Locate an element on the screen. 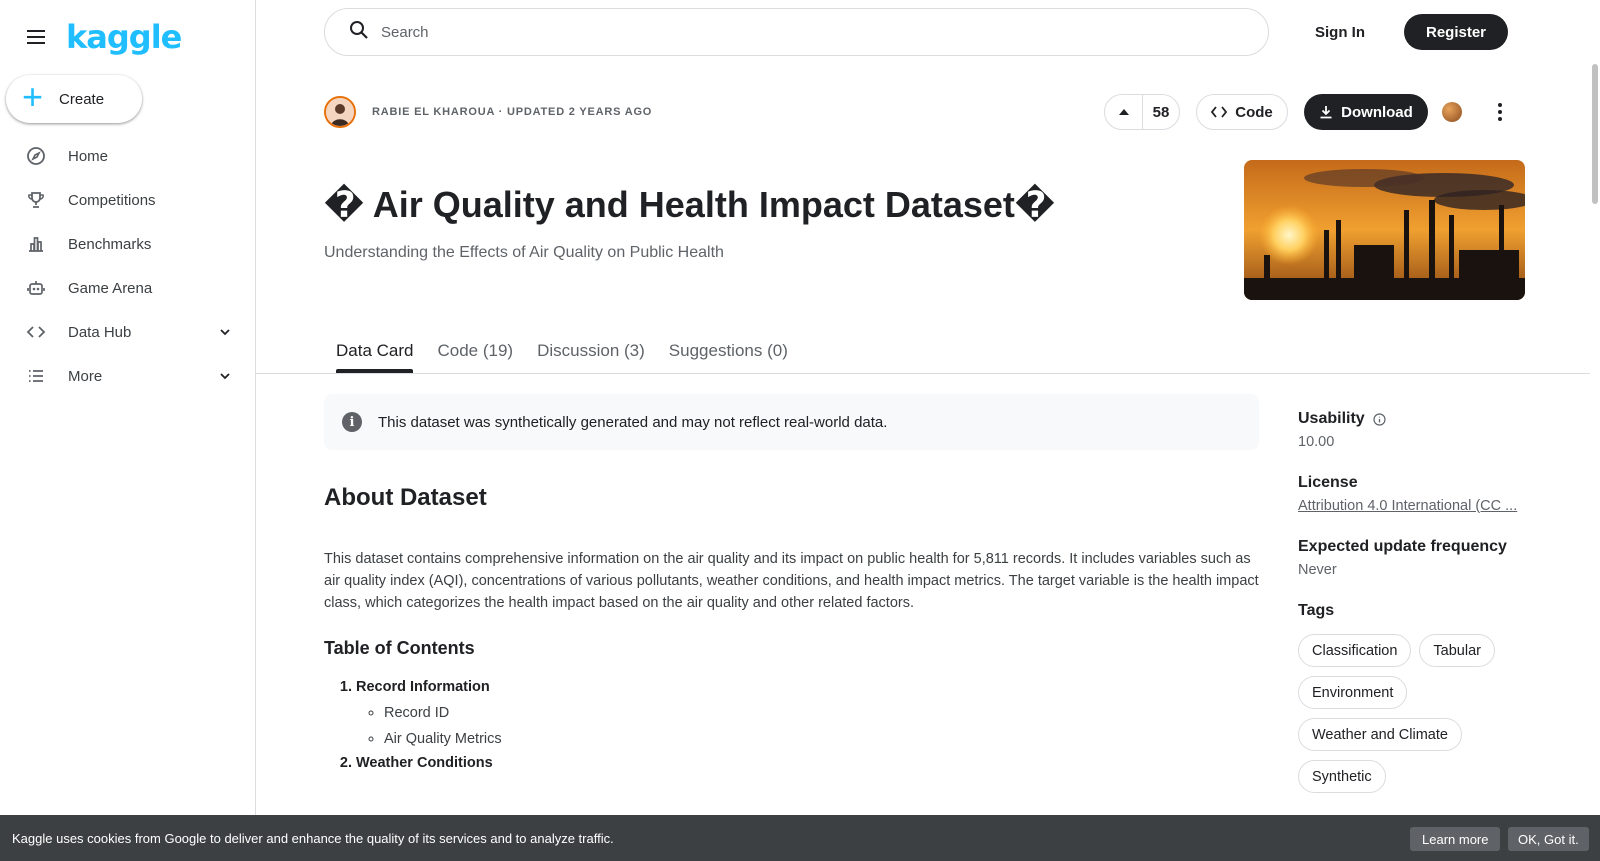  tab-code: Code (19) is located at coordinates (475, 351).